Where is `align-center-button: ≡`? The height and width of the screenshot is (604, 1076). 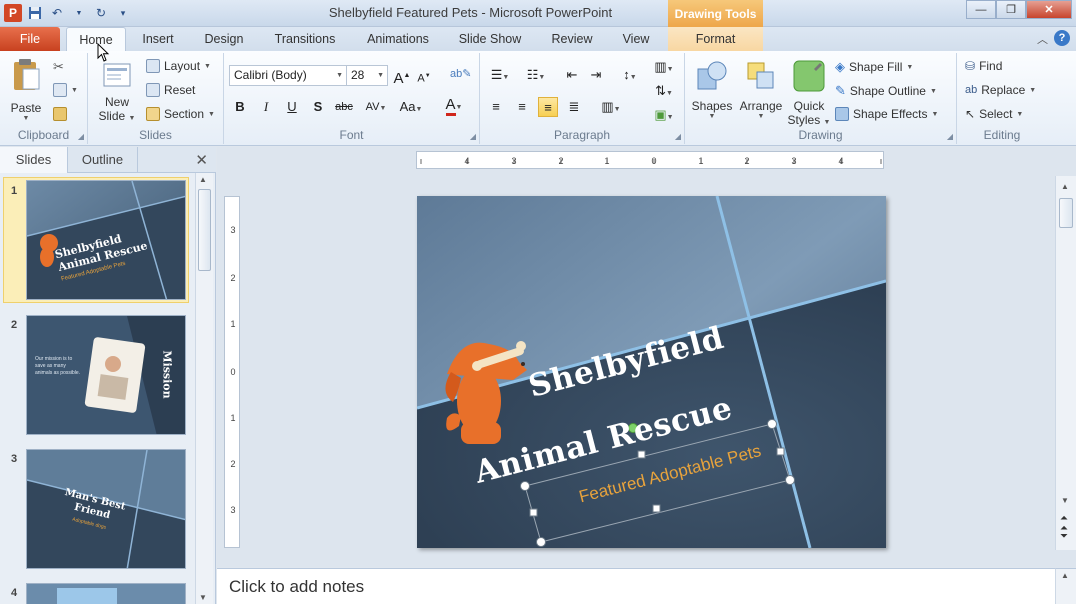 align-center-button: ≡ is located at coordinates (522, 107).